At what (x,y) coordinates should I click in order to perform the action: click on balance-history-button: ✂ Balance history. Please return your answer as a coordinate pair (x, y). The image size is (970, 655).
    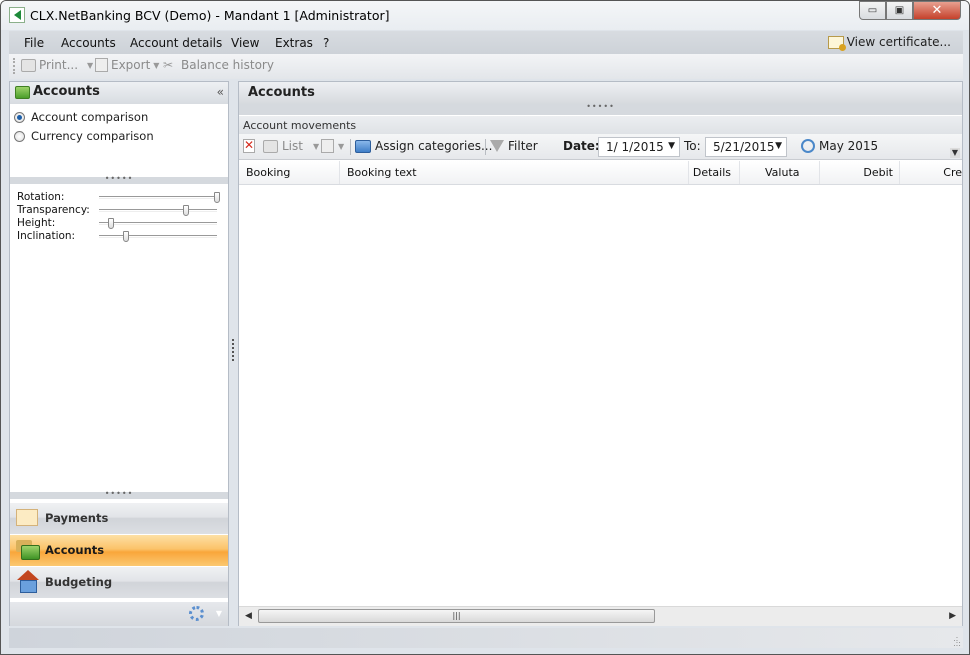
    Looking at the image, I should click on (218, 65).